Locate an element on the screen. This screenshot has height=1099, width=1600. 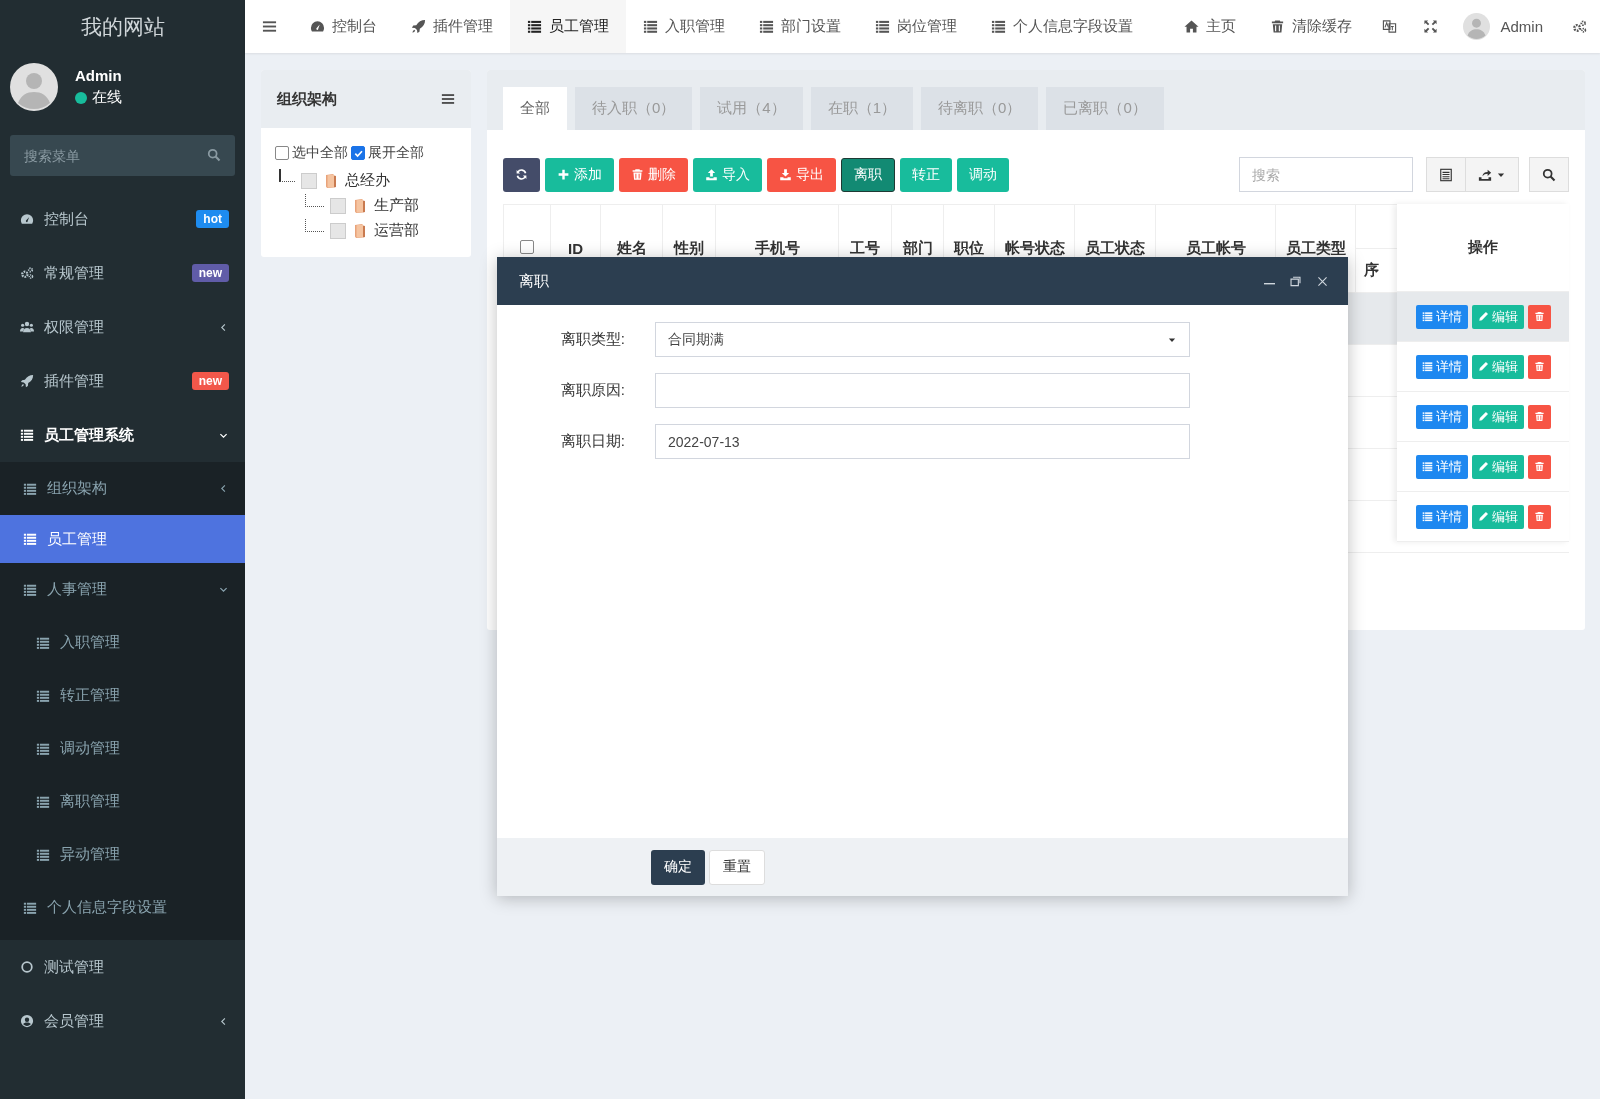
column-header: 帐号状态 is located at coordinates (1034, 247).